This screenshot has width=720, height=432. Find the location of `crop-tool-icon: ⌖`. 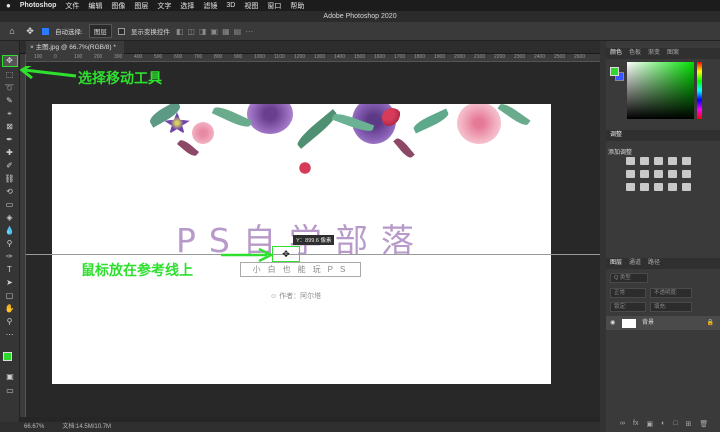

crop-tool-icon: ⌖ is located at coordinates (10, 114).